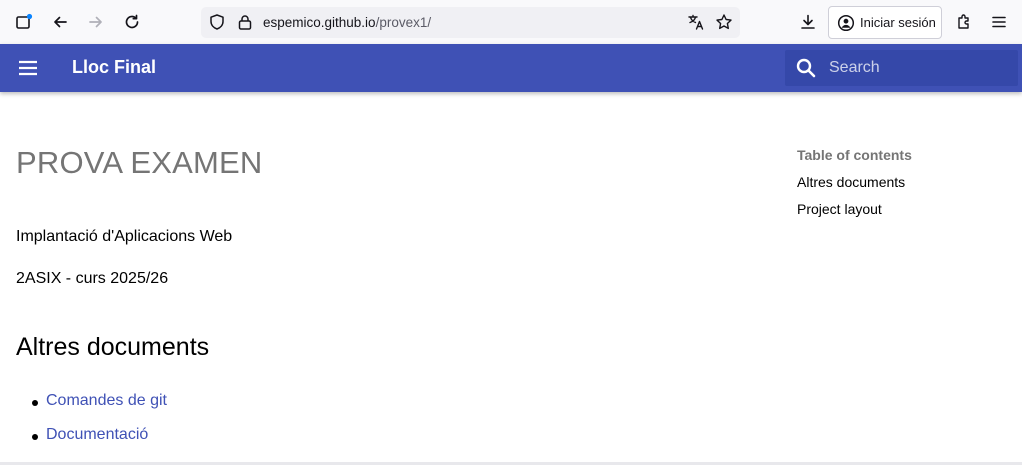 This screenshot has width=1022, height=465. I want to click on download-icon, so click(808, 22).